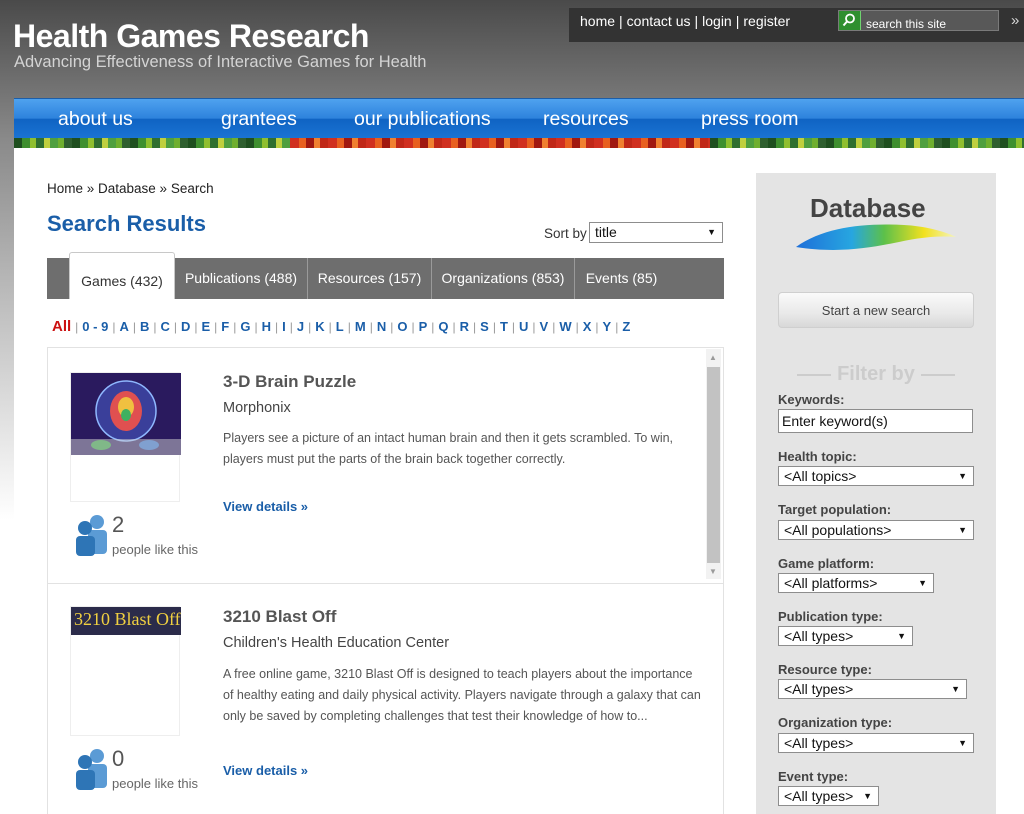 This screenshot has width=1024, height=814. Describe the element at coordinates (826, 563) in the screenshot. I see `game-platform-label: Game platform:` at that location.